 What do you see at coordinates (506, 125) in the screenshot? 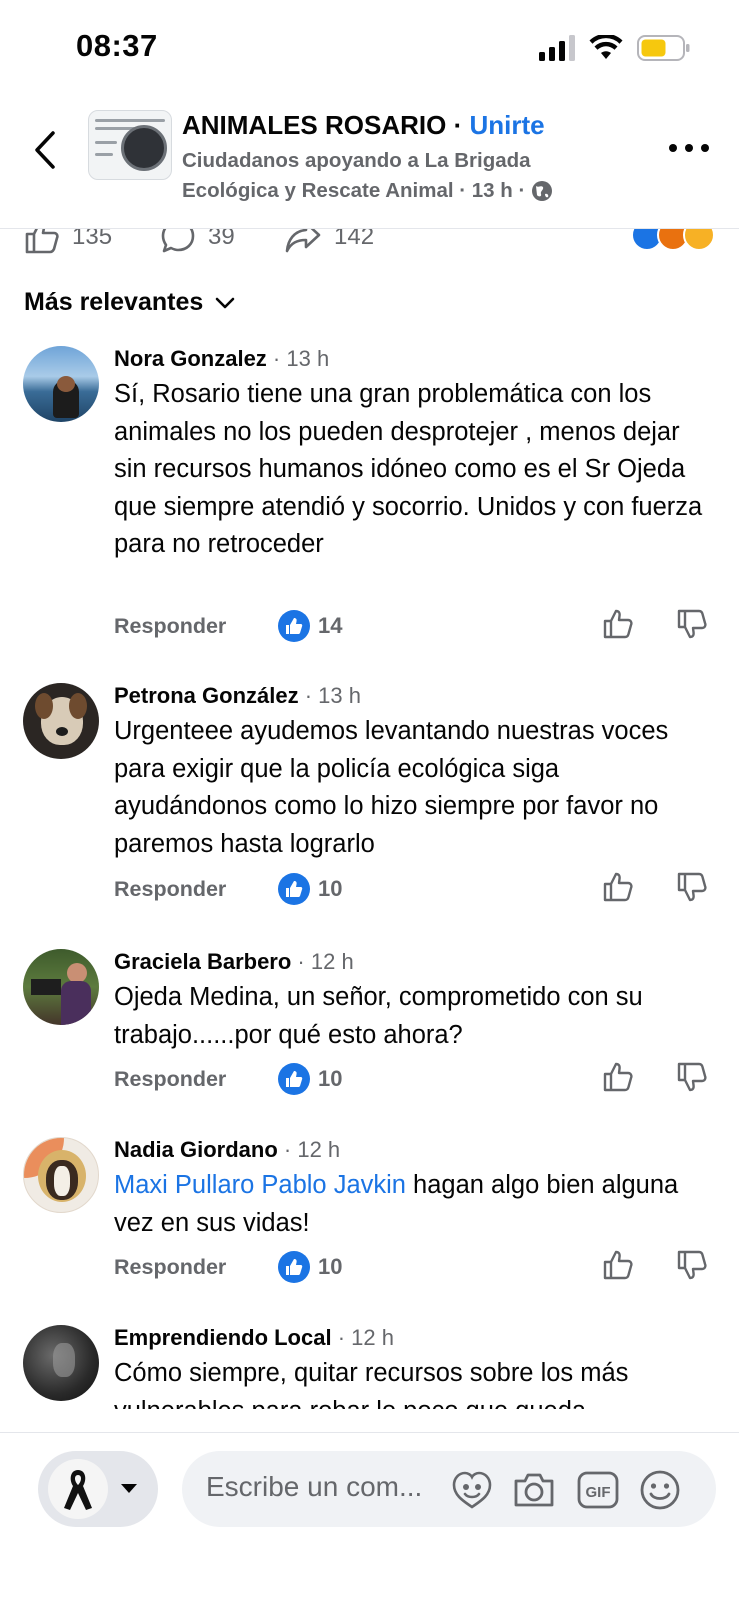
I see `join-group-link: Unirte` at bounding box center [506, 125].